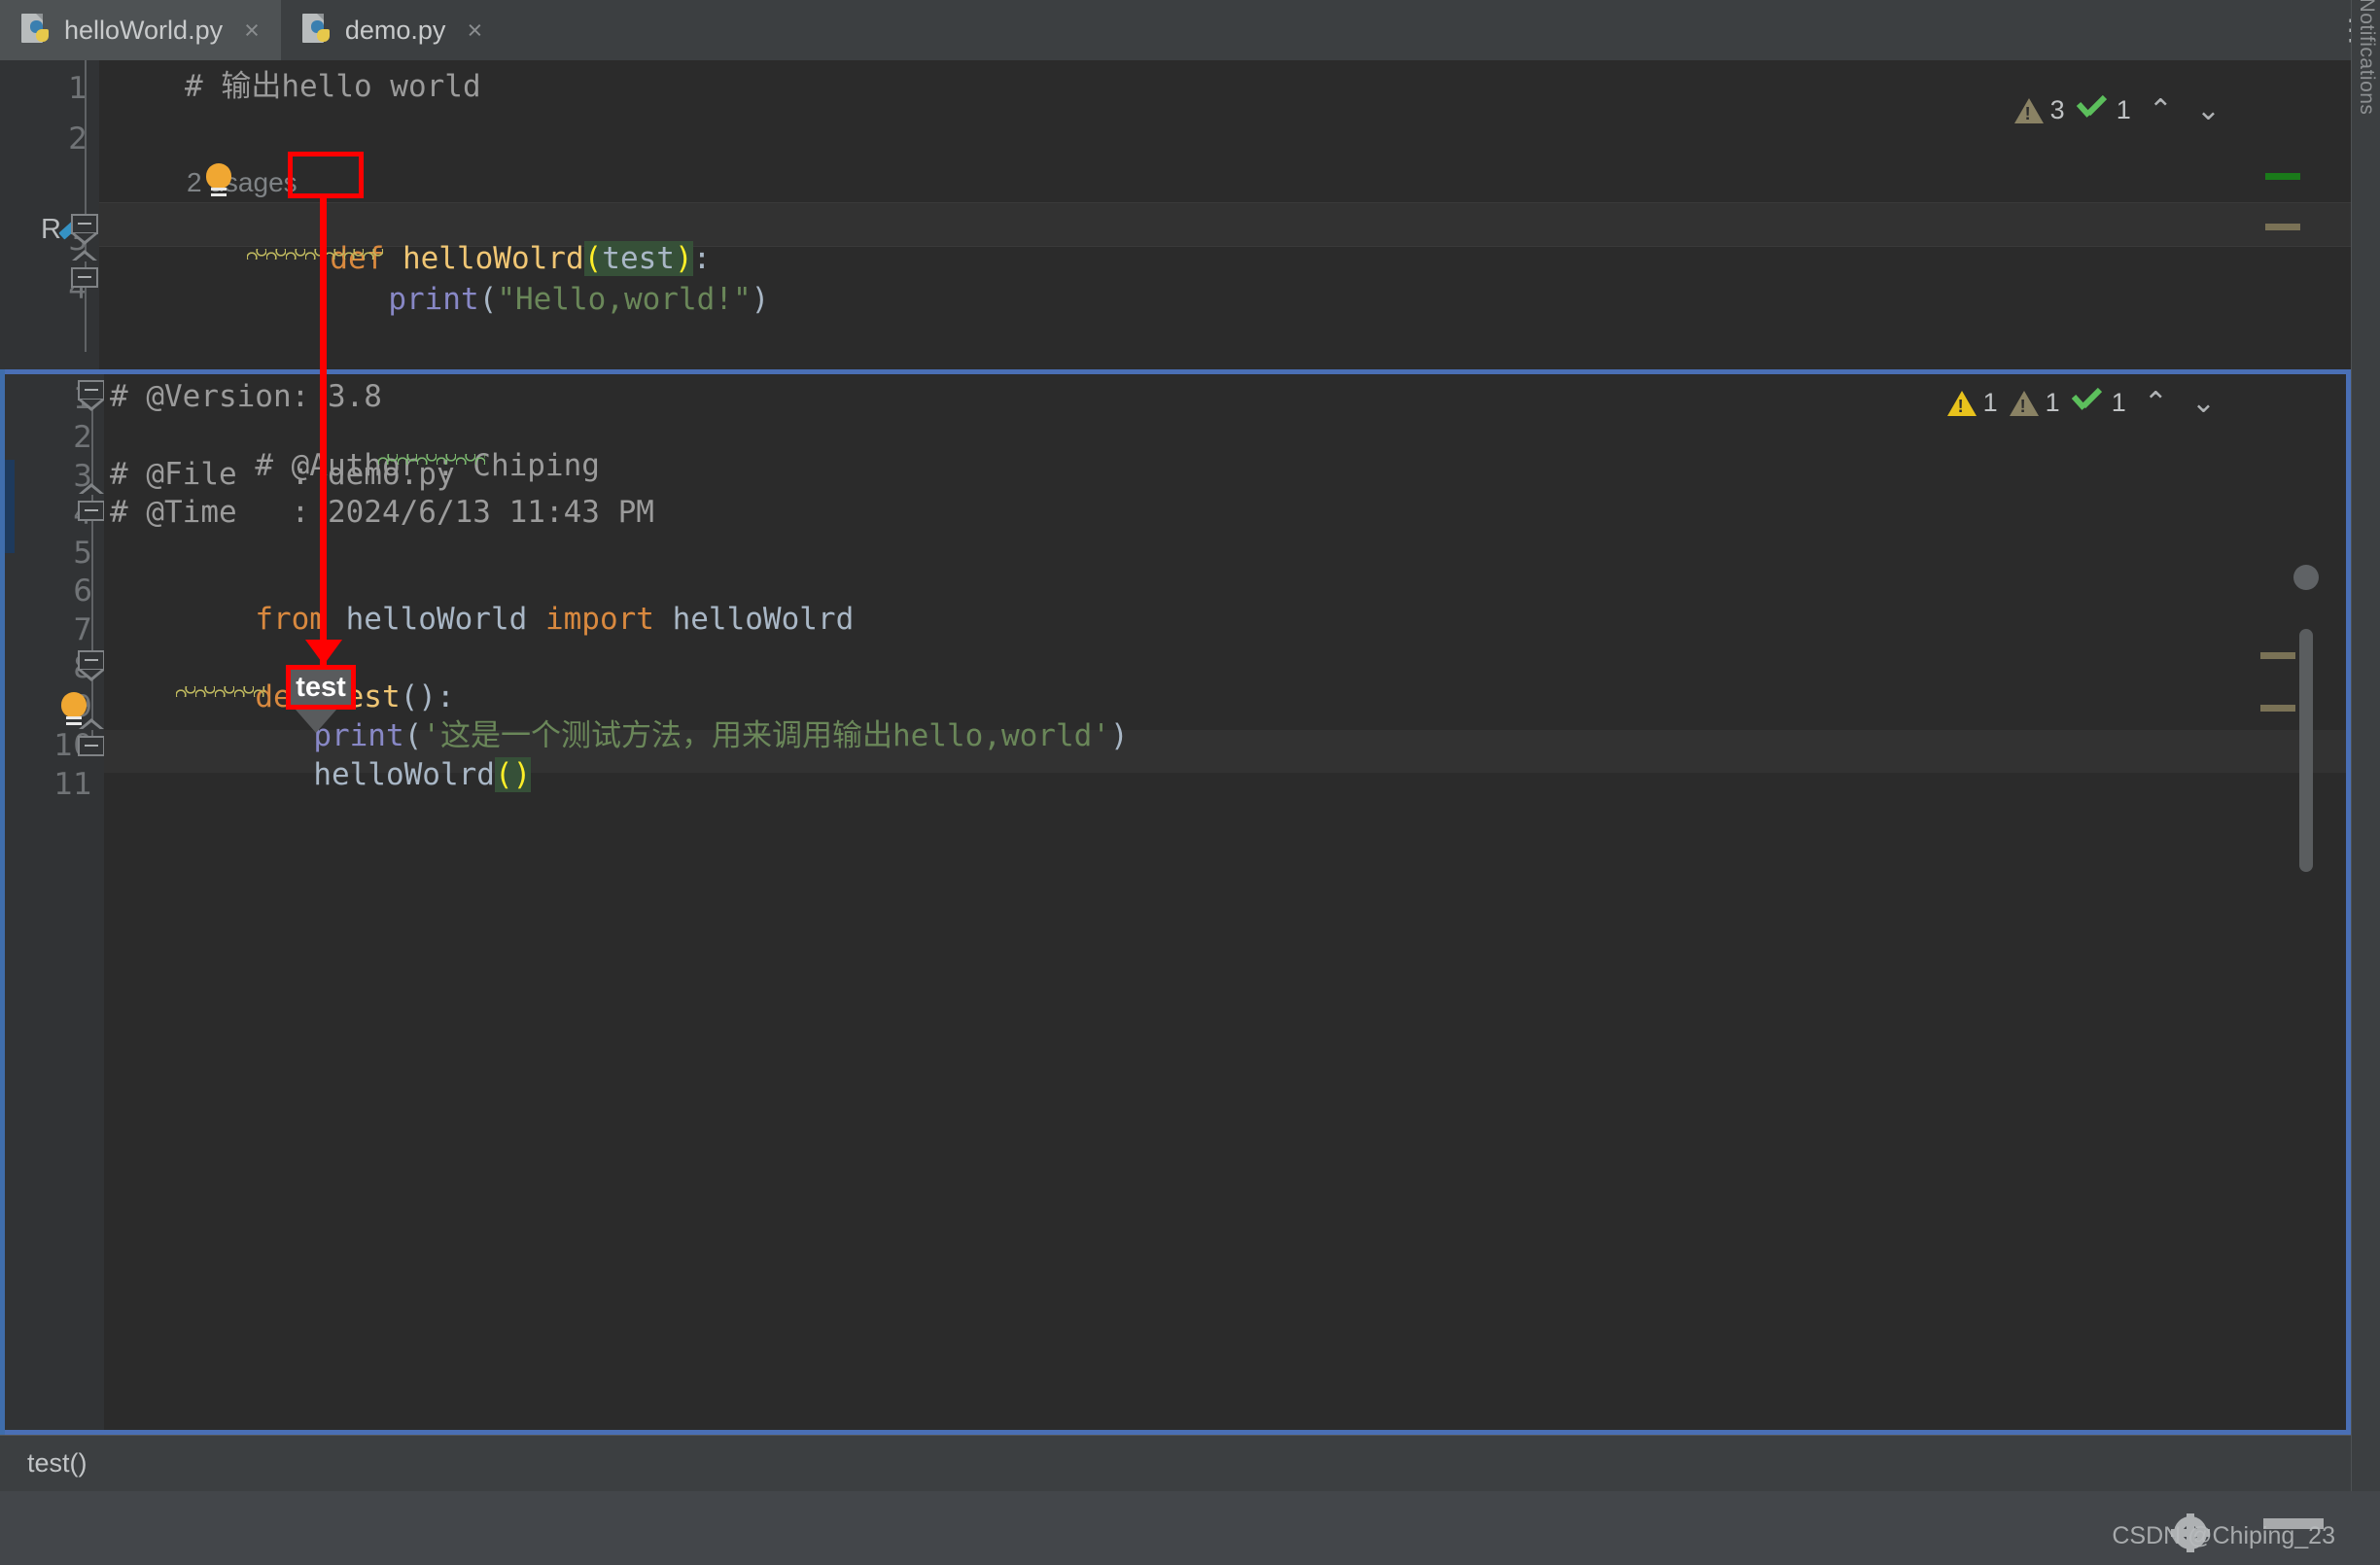 The image size is (2380, 1565). I want to click on annotation-callout: test, so click(321, 688).